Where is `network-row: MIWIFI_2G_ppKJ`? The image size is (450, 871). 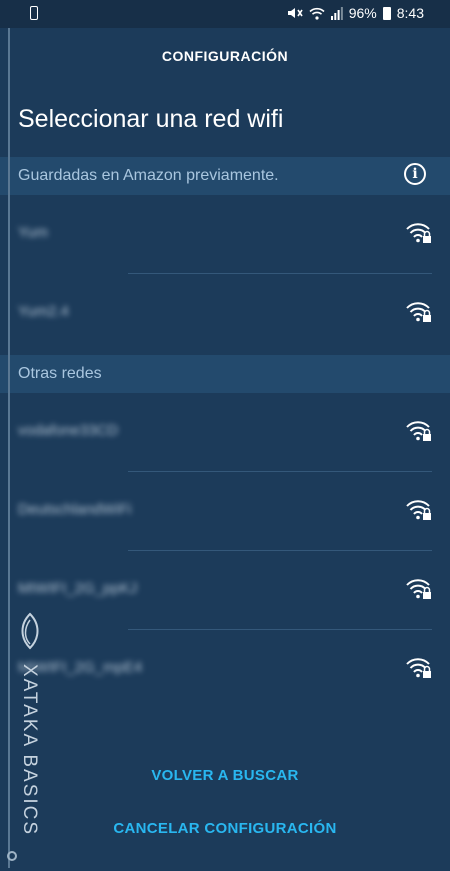
network-row: MIWIFI_2G_ppKJ is located at coordinates (225, 591).